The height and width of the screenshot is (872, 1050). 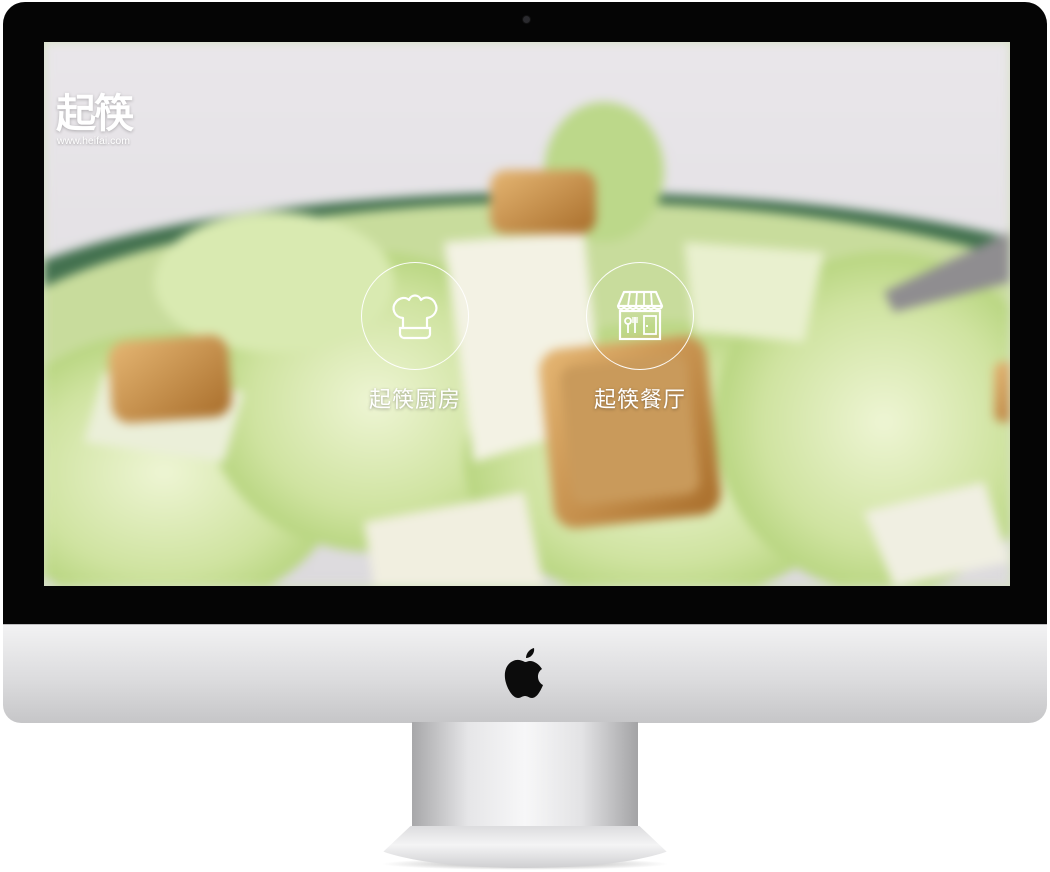 What do you see at coordinates (523, 673) in the screenshot?
I see `apple-logo-icon` at bounding box center [523, 673].